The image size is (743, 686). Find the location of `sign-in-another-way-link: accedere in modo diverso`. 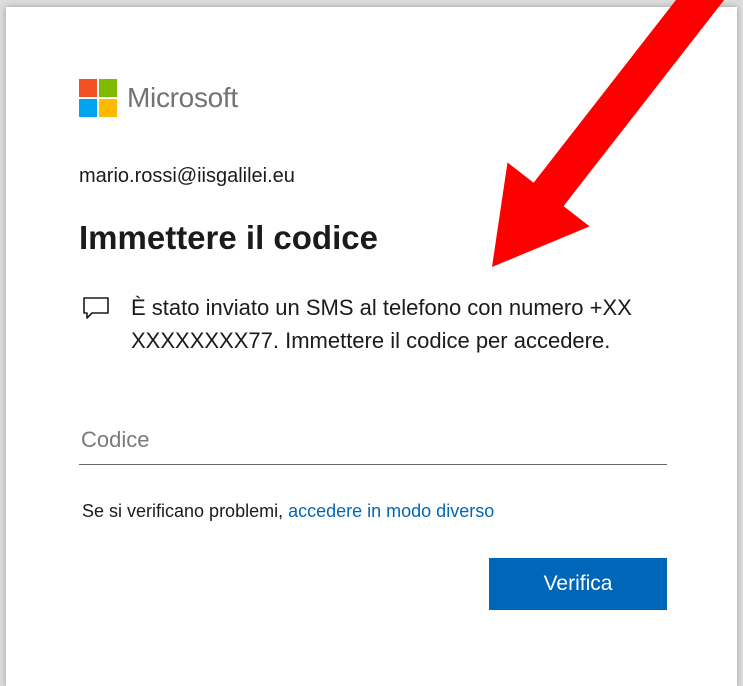

sign-in-another-way-link: accedere in modo diverso is located at coordinates (391, 511).